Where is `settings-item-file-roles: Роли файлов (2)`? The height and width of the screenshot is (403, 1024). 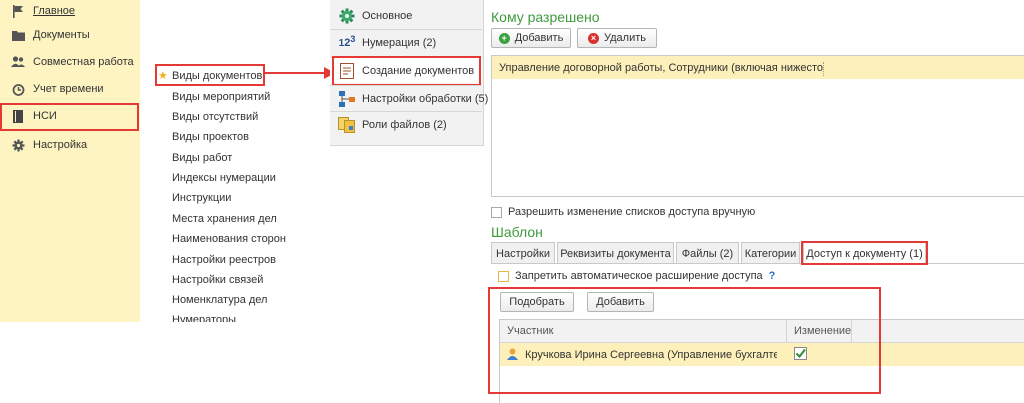 settings-item-file-roles: Роли файлов (2) is located at coordinates (406, 124).